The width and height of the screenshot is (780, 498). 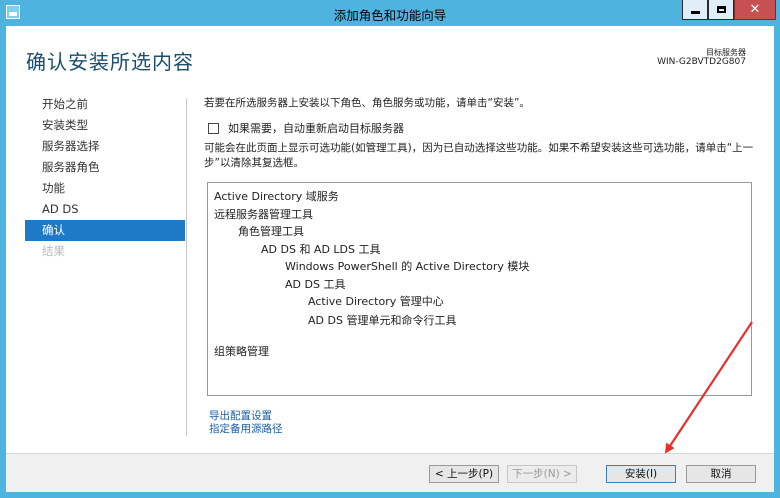 I want to click on restart-option: 如果需要，自动重新启动目标服务器, so click(x=486, y=128).